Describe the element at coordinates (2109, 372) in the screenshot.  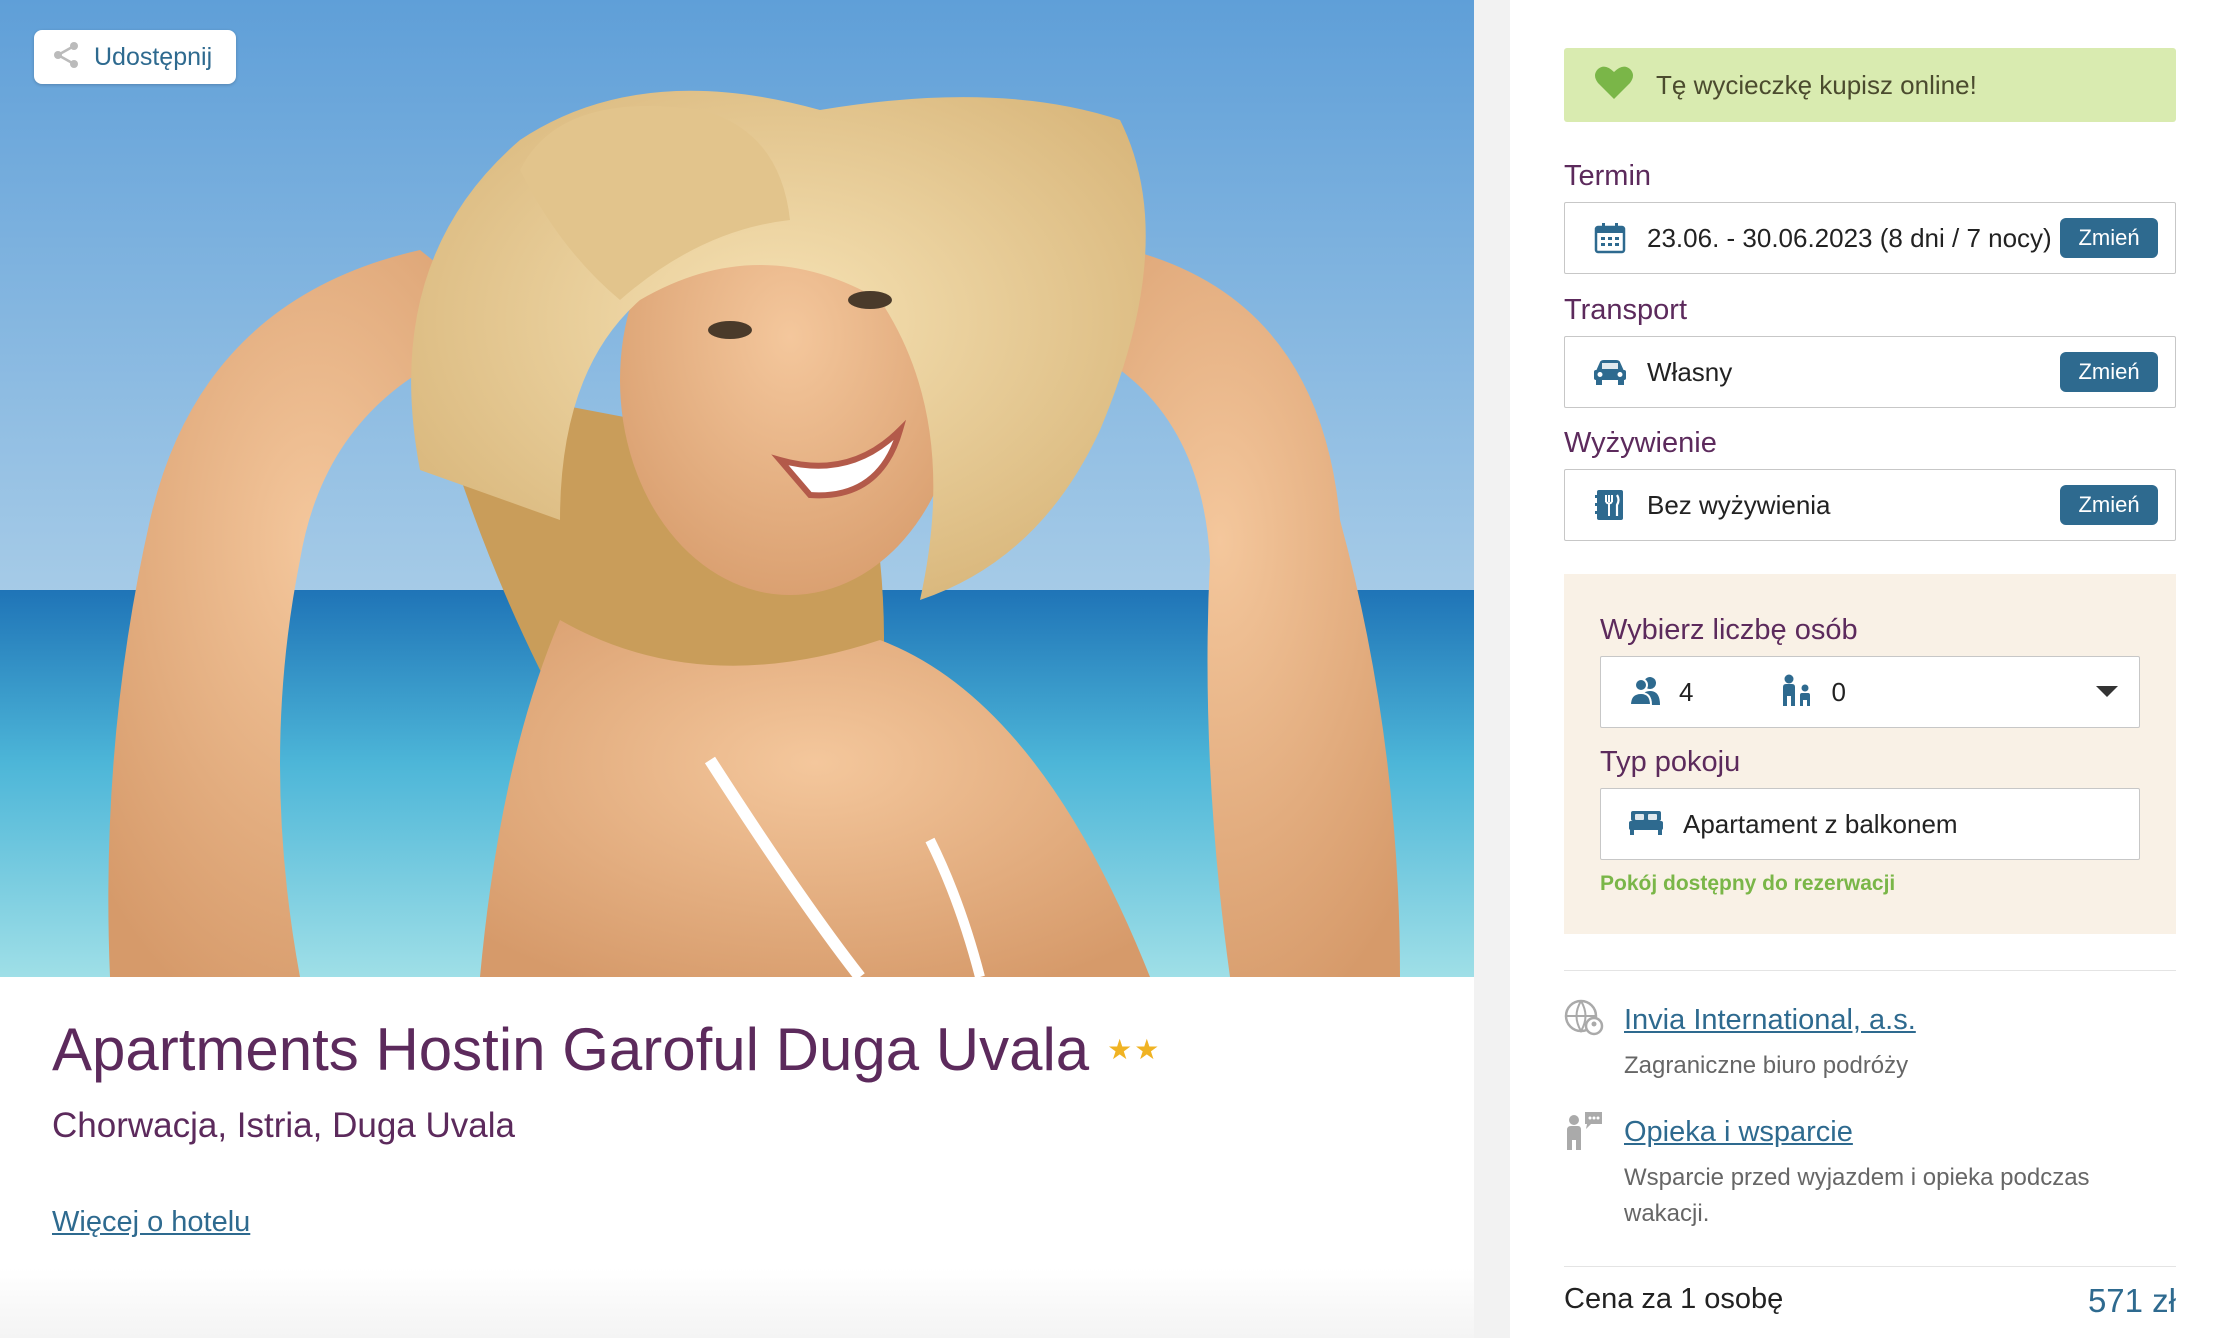
I see `change-transport-button: Zmień` at that location.